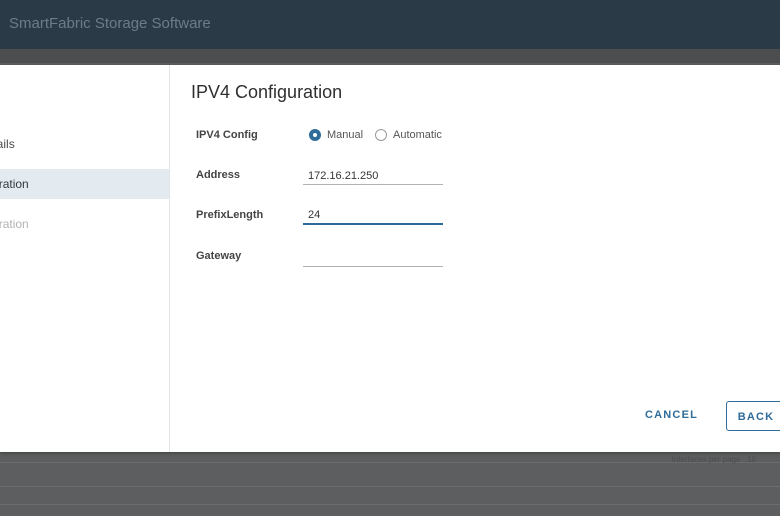 This screenshot has height=516, width=780. Describe the element at coordinates (417, 135) in the screenshot. I see `radio-automatic-label: Automatic` at that location.